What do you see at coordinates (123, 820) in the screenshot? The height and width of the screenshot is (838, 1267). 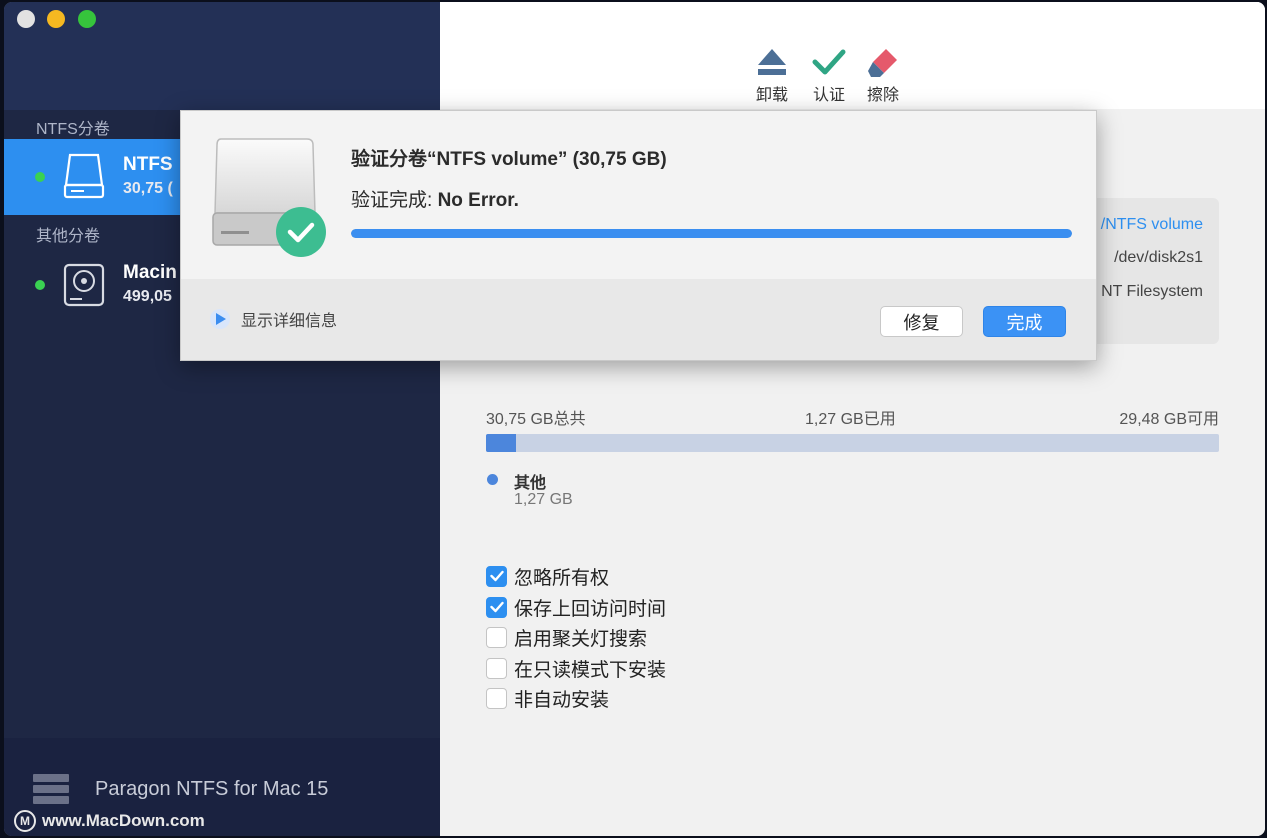 I see `watermark-text: www.MacDown.com` at bounding box center [123, 820].